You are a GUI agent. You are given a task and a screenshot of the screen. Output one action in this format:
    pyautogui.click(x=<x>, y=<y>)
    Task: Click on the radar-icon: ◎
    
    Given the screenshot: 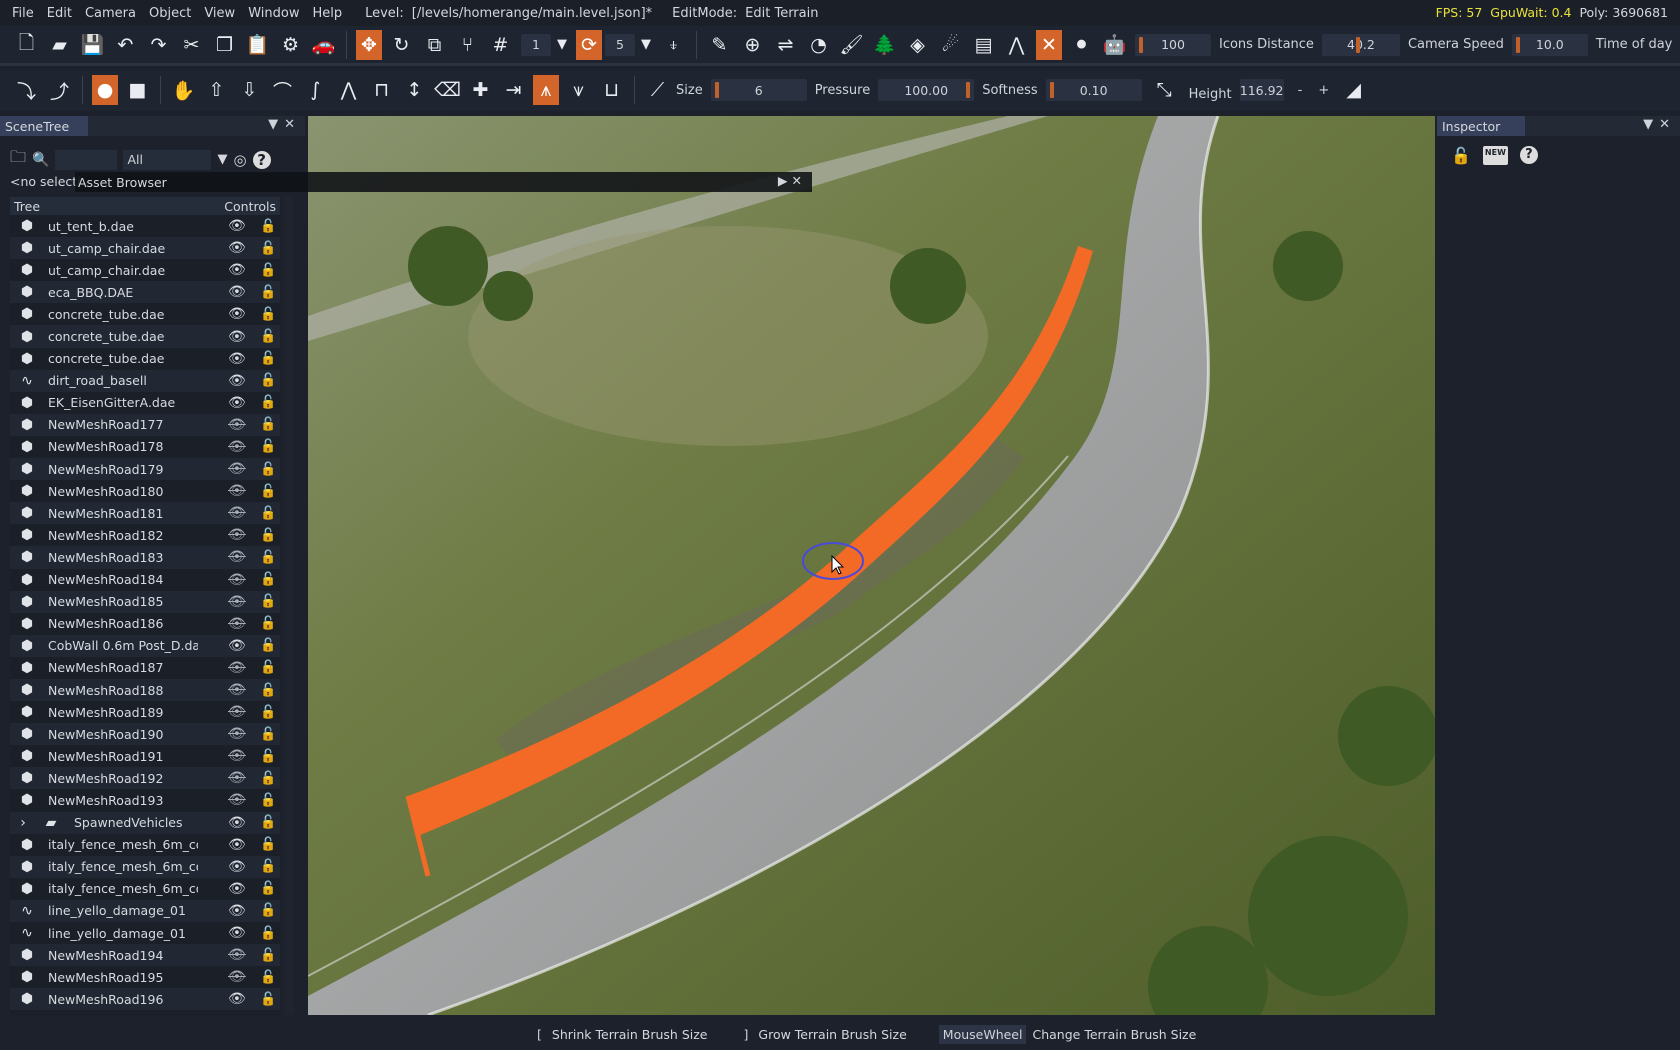 What is the action you would take?
    pyautogui.click(x=239, y=160)
    